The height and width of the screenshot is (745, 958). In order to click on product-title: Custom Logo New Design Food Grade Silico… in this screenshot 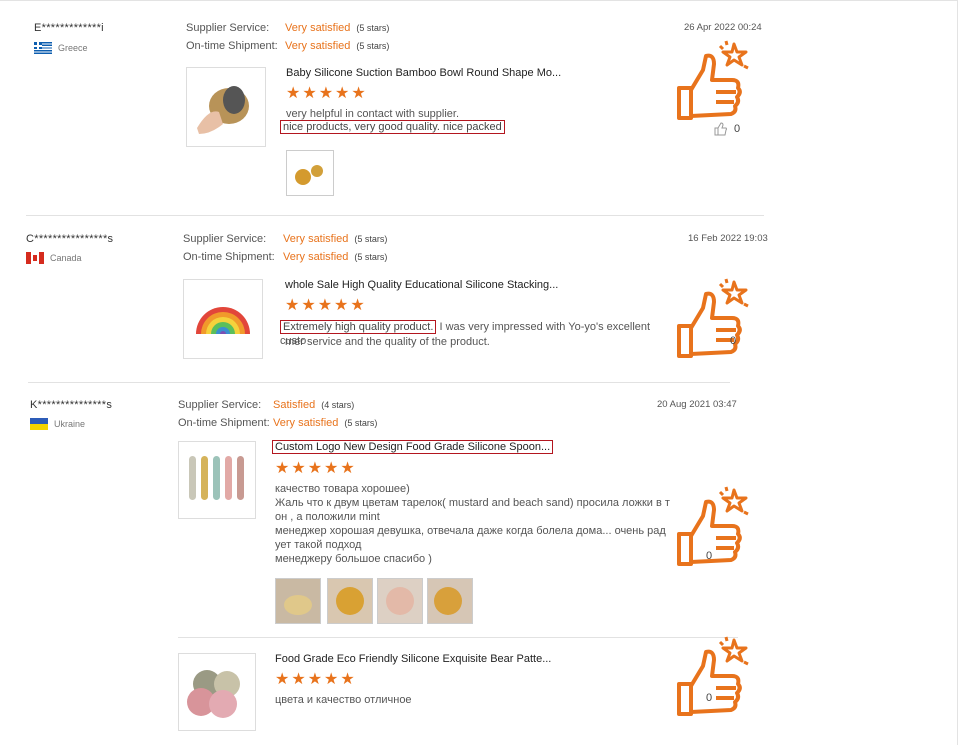, I will do `click(413, 447)`.